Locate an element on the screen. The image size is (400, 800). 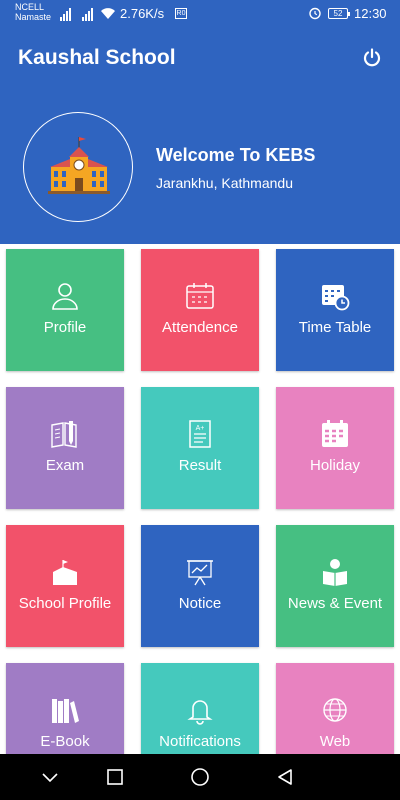
school-logo is located at coordinates (78, 167).